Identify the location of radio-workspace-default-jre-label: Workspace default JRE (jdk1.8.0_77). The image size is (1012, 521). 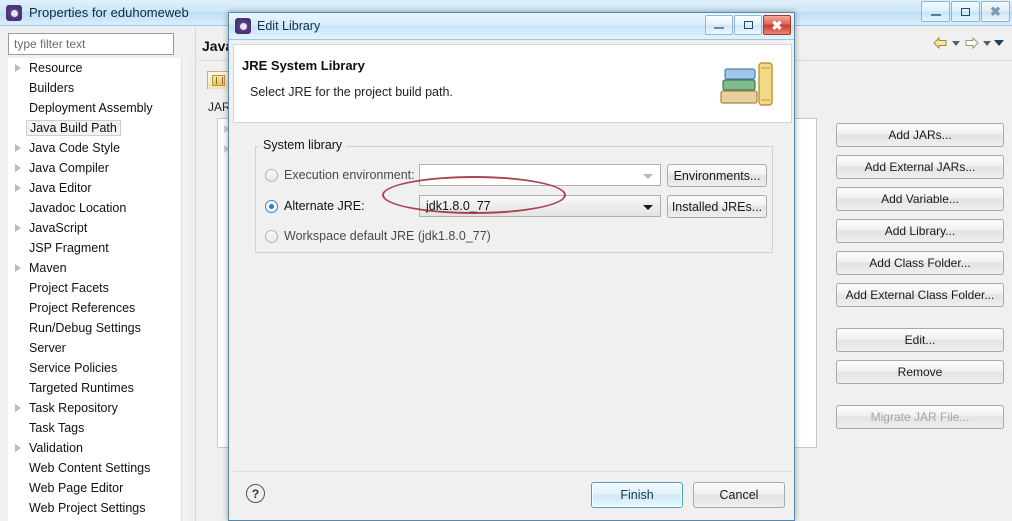
(387, 236).